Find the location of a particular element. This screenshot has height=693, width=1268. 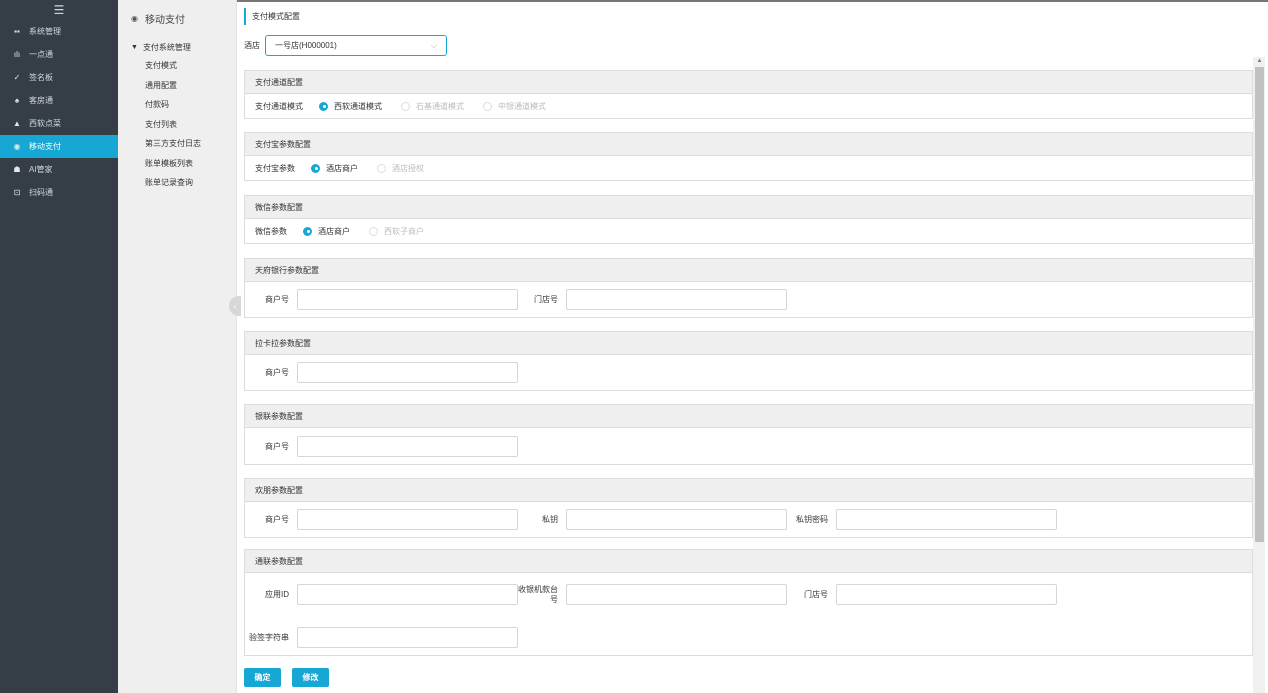

nav-item-1: ılı 一点通 is located at coordinates (59, 54).